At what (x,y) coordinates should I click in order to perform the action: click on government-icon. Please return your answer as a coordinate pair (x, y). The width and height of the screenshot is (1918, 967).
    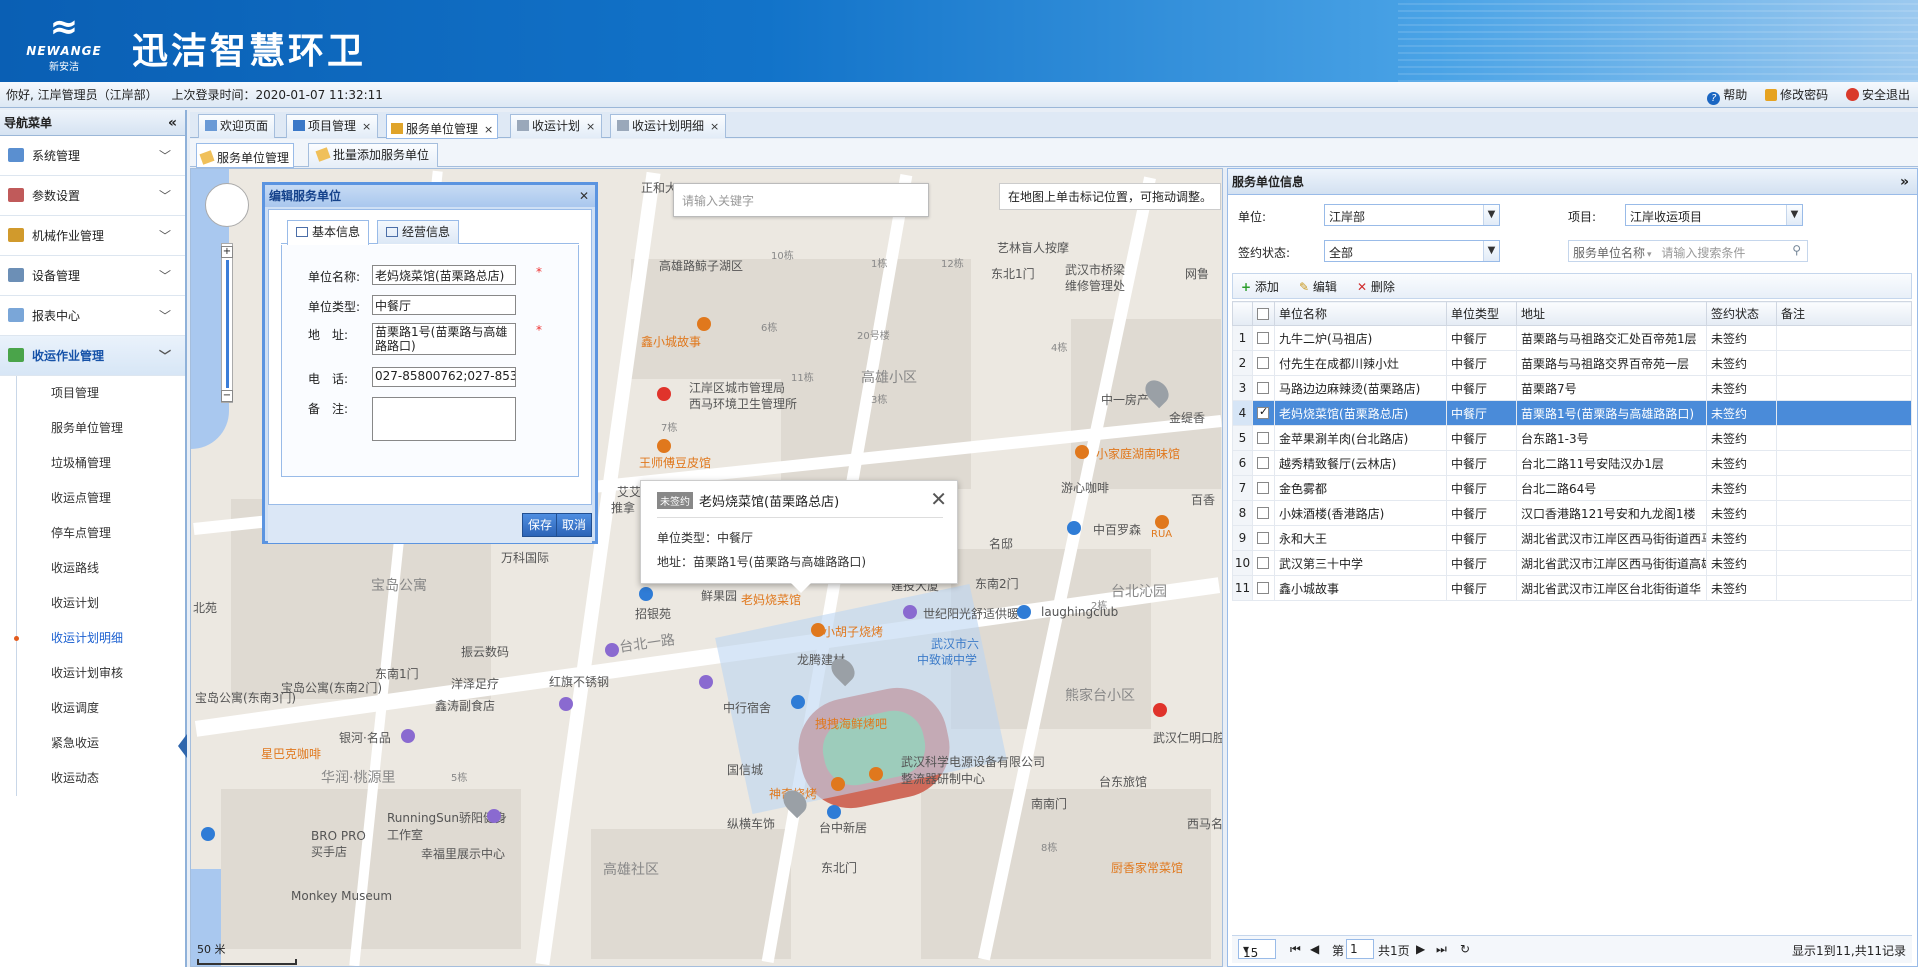
    Looking at the image, I should click on (664, 394).